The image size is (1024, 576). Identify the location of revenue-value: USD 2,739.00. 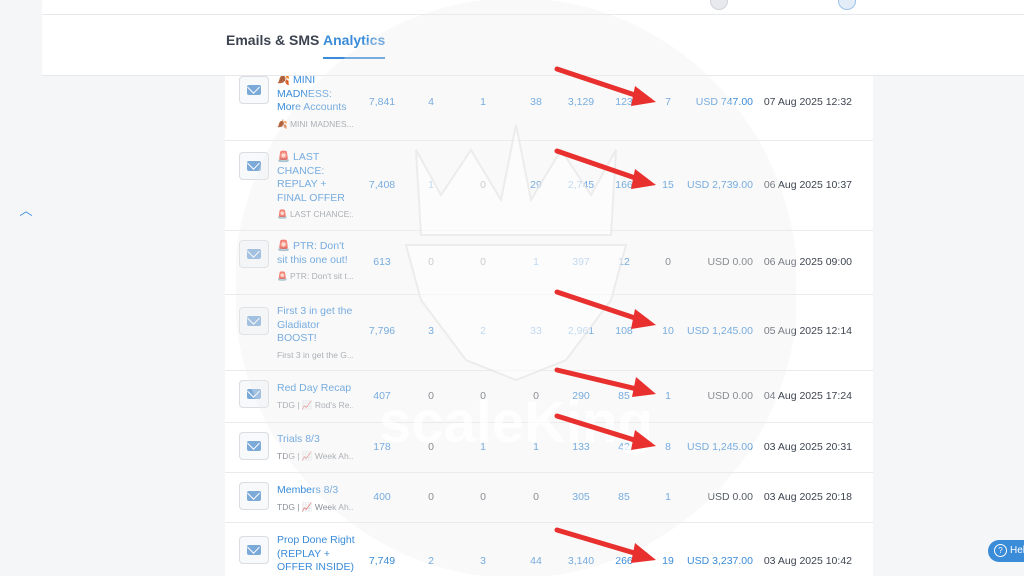
(720, 185).